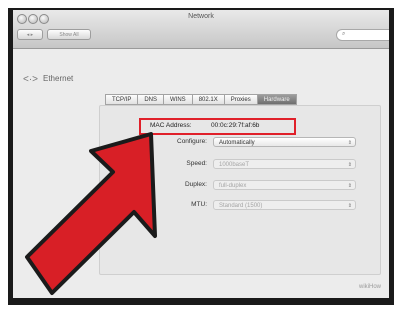 The image size is (402, 313). I want to click on watermark: wikiHow, so click(369, 287).